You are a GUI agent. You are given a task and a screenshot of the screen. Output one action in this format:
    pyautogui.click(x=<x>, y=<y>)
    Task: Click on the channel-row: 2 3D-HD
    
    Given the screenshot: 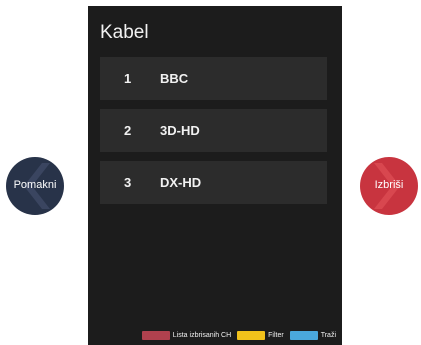 What is the action you would take?
    pyautogui.click(x=213, y=130)
    